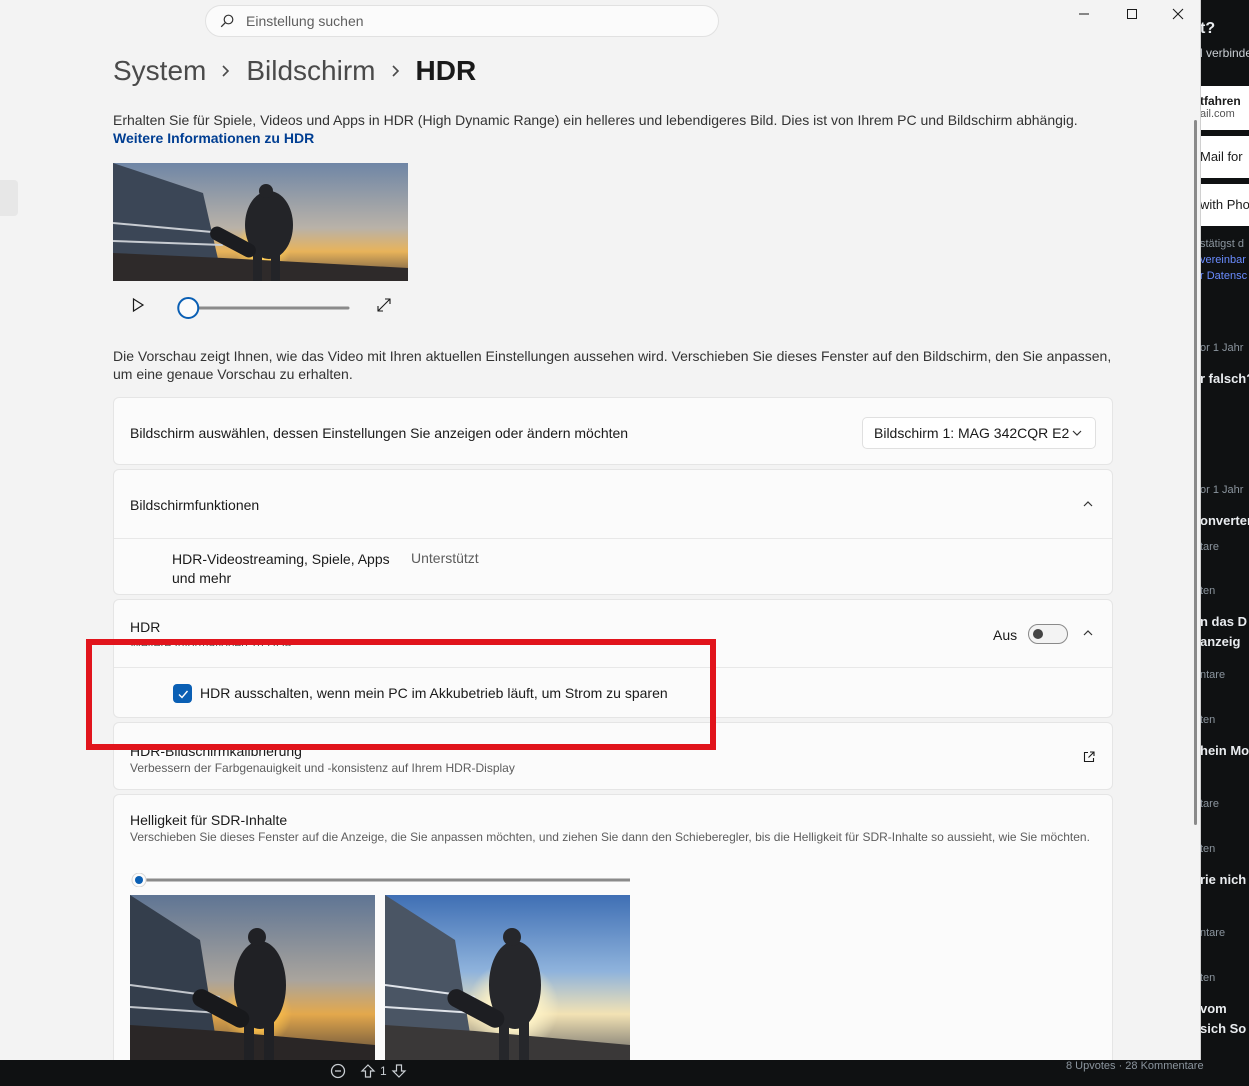 Image resolution: width=1249 pixels, height=1086 pixels. Describe the element at coordinates (399, 1071) in the screenshot. I see `downvote-arrow-icon` at that location.